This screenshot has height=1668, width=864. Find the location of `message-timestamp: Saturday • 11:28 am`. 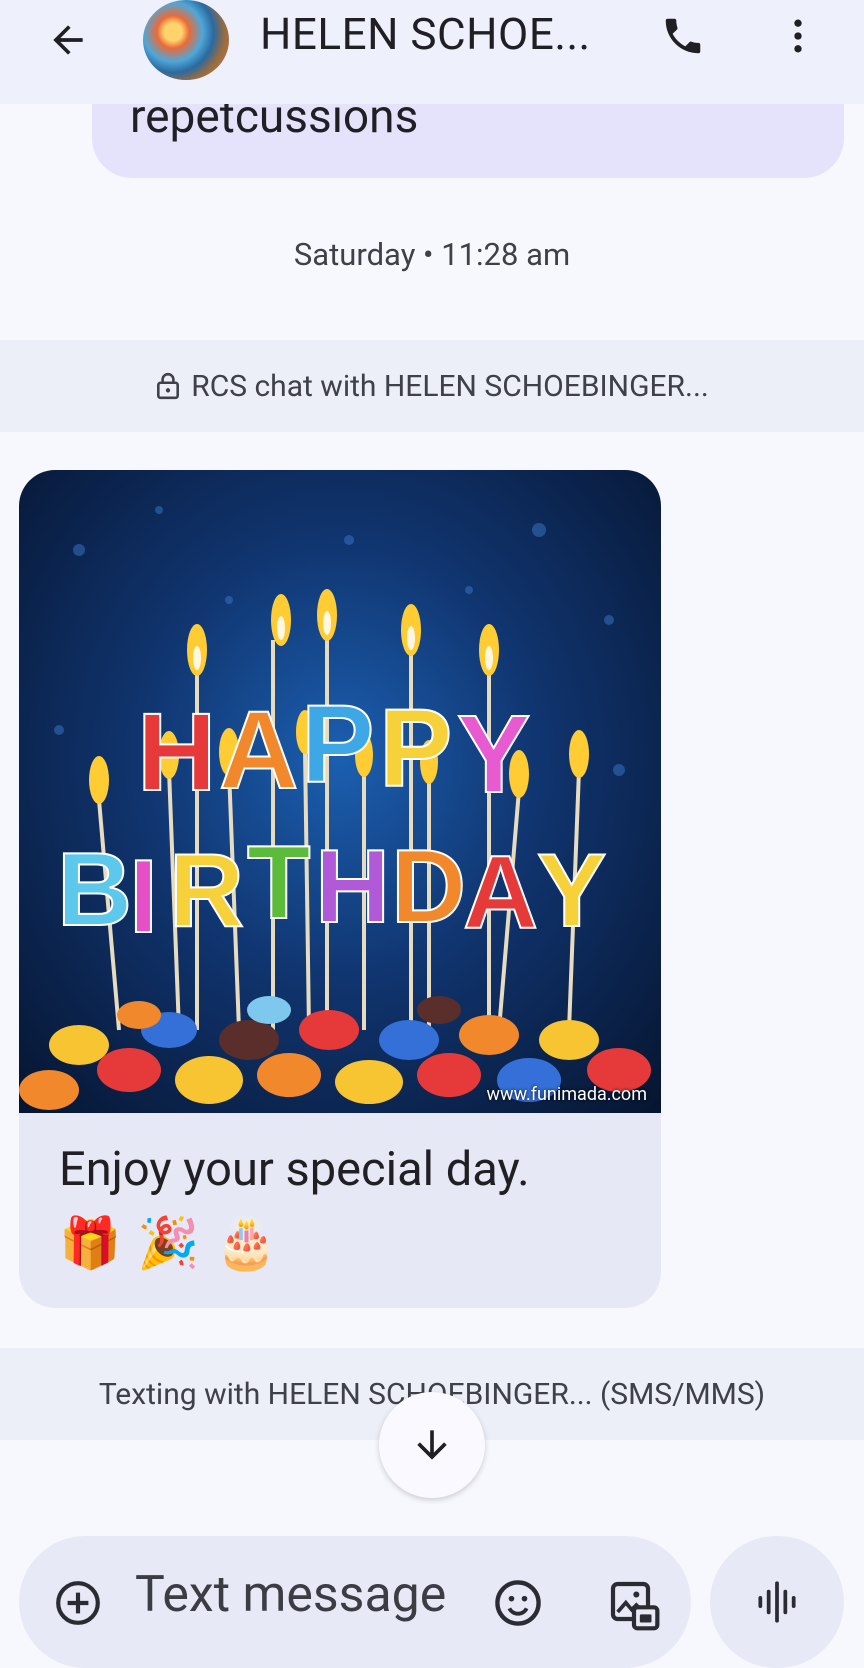

message-timestamp: Saturday • 11:28 am is located at coordinates (432, 254).